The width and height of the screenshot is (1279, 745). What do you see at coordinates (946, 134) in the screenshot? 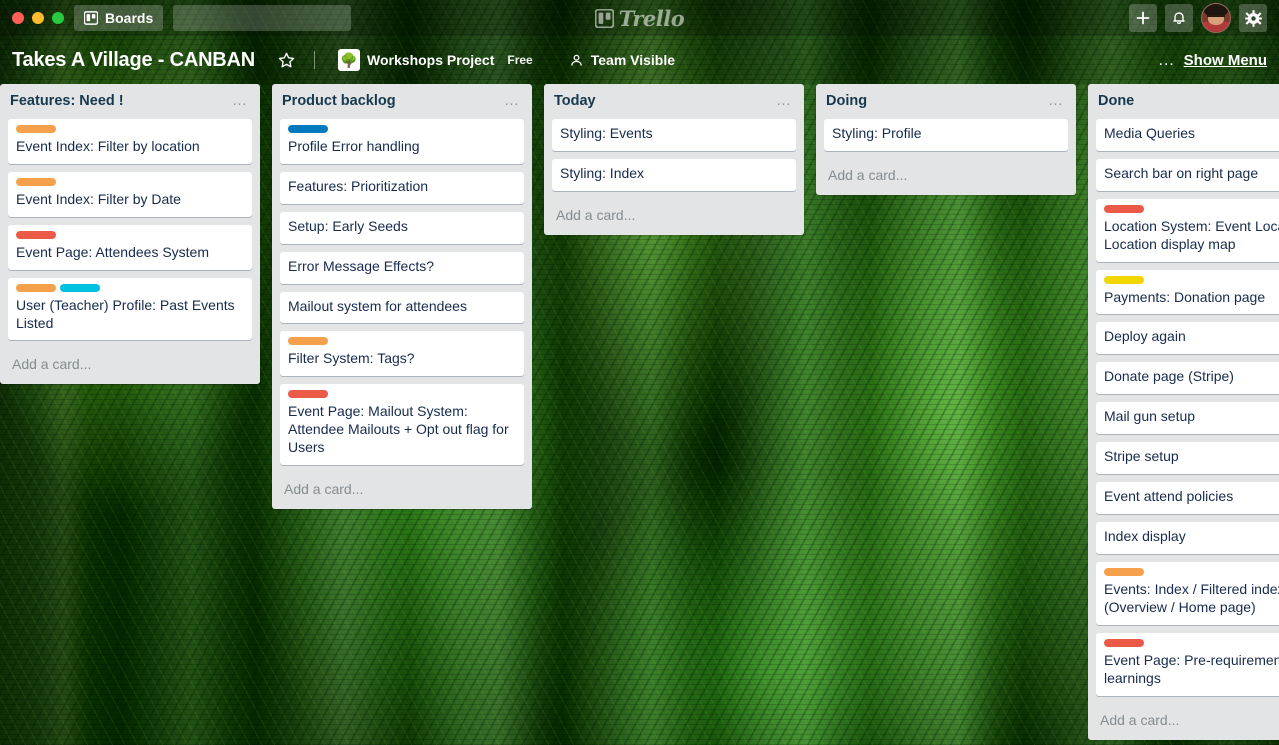
I see `card: Styling: Profile` at bounding box center [946, 134].